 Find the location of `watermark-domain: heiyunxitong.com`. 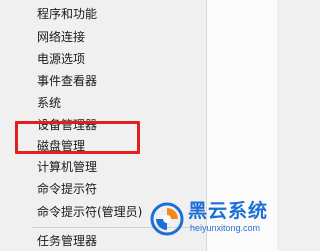

watermark-domain: heiyunxitong.com is located at coordinates (225, 228).